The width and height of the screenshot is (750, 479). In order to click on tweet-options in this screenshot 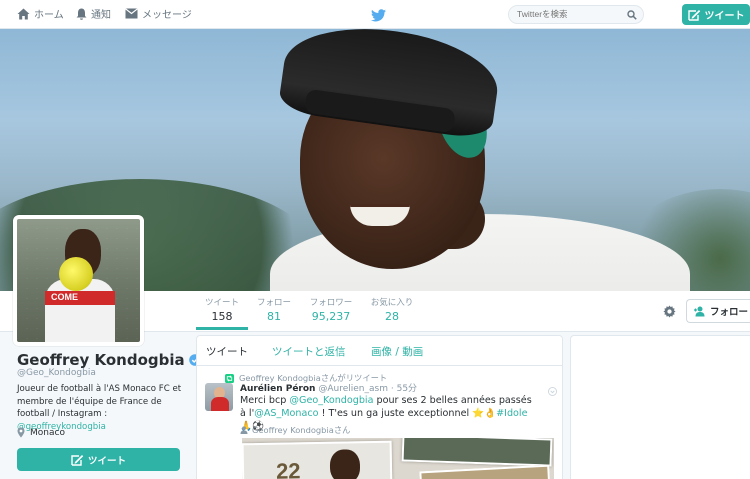, I will do `click(552, 390)`.